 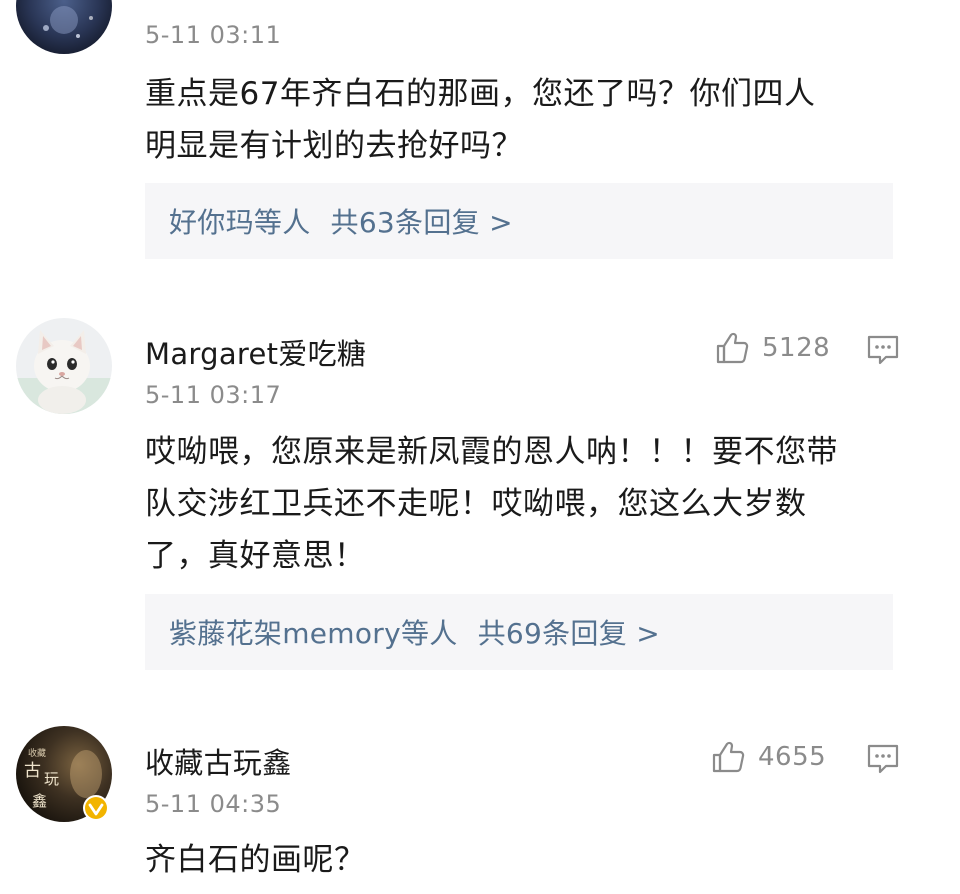 What do you see at coordinates (32, 771) in the screenshot?
I see `avatar-text: 古` at bounding box center [32, 771].